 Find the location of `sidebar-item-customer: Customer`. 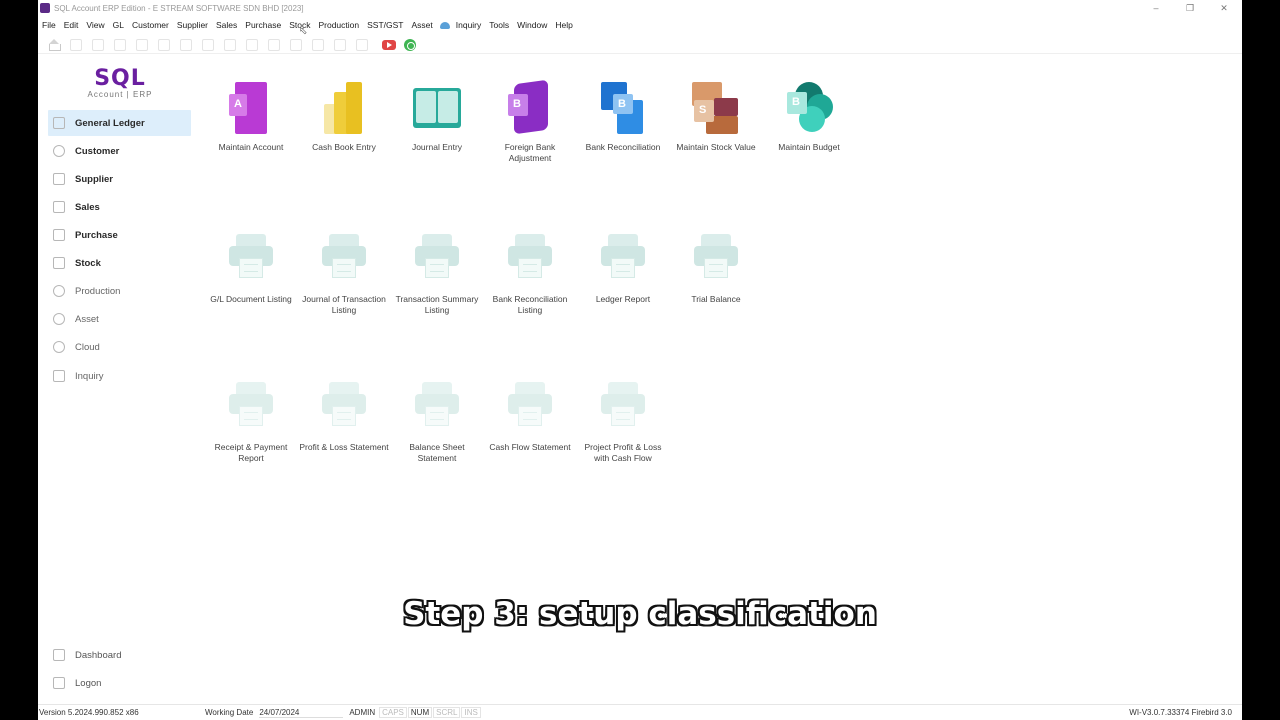

sidebar-item-customer: Customer is located at coordinates (119, 151).